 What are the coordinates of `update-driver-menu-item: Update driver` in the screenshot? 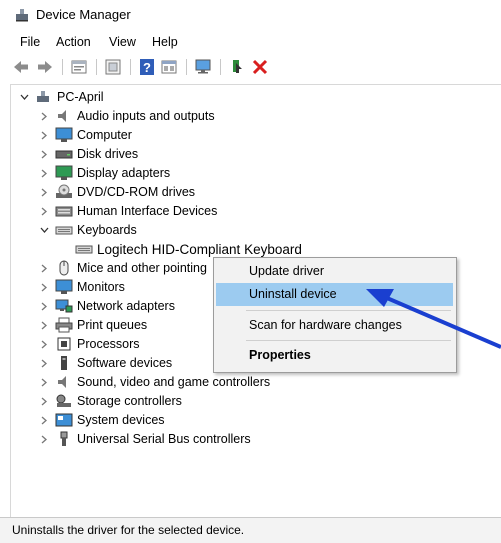 It's located at (334, 271).